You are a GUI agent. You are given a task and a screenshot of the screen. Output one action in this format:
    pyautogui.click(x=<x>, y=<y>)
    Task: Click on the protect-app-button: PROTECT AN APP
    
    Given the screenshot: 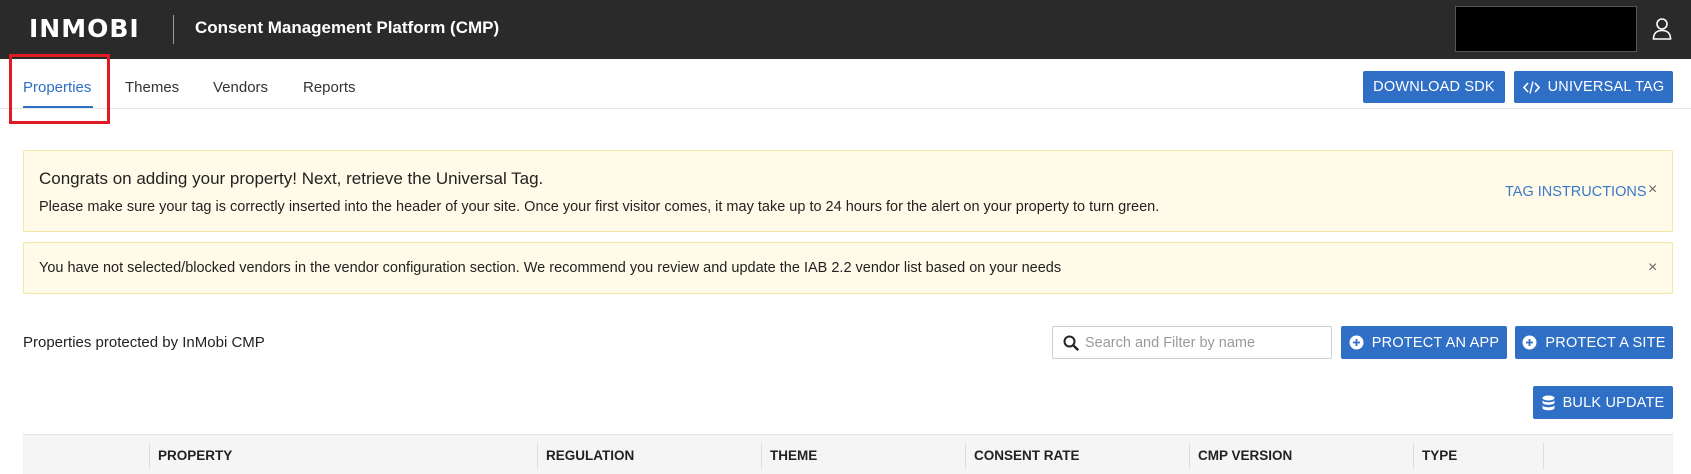 What is the action you would take?
    pyautogui.click(x=1424, y=342)
    